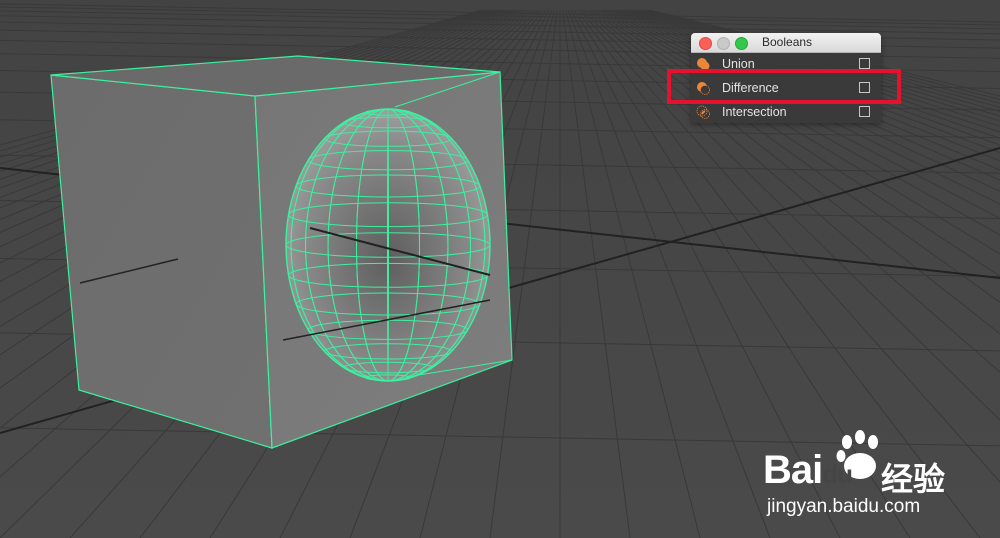  What do you see at coordinates (723, 43) in the screenshot?
I see `minimize-window-button` at bounding box center [723, 43].